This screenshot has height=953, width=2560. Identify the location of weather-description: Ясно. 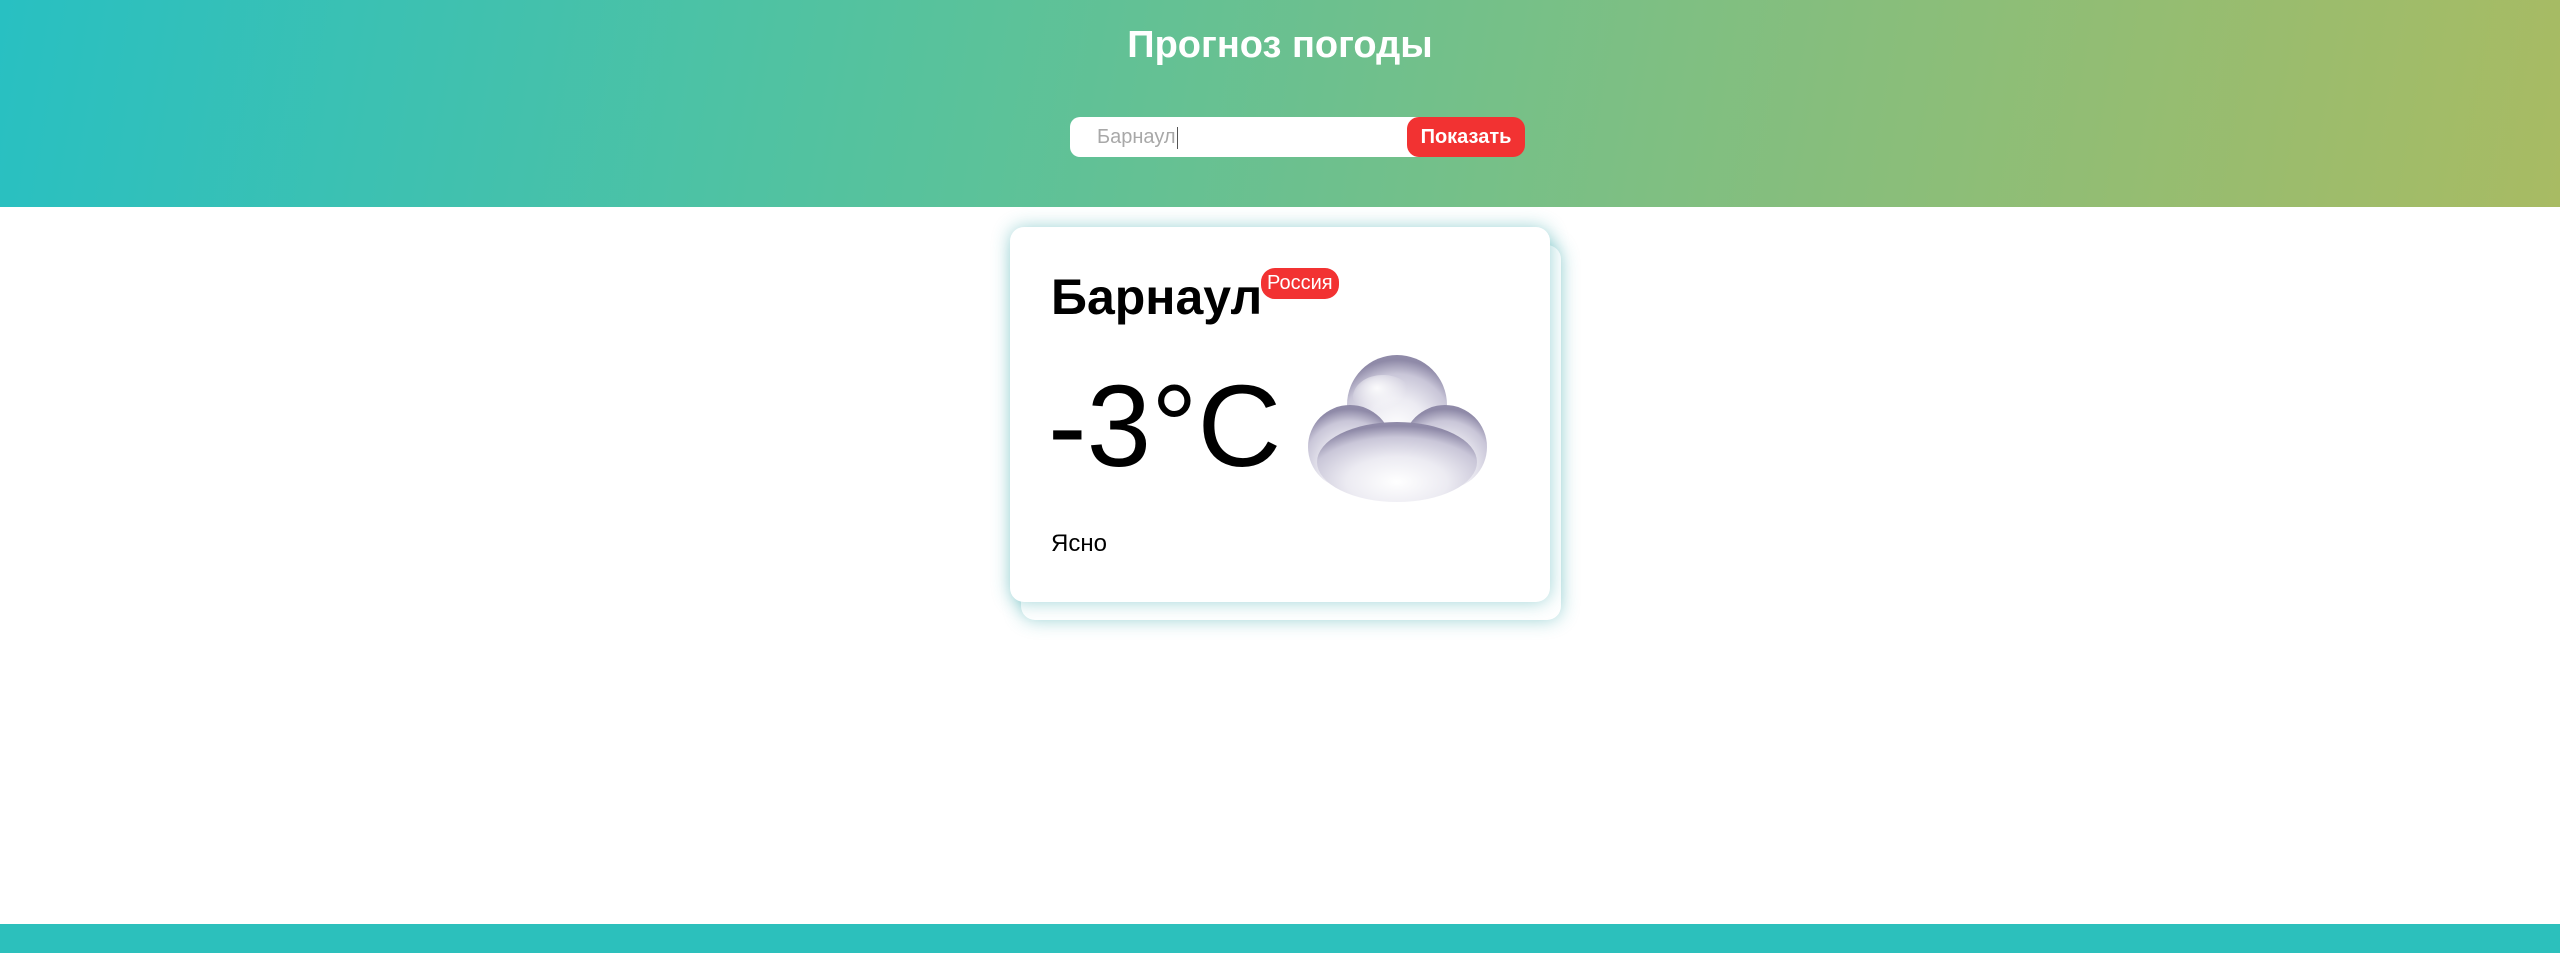
(1079, 543).